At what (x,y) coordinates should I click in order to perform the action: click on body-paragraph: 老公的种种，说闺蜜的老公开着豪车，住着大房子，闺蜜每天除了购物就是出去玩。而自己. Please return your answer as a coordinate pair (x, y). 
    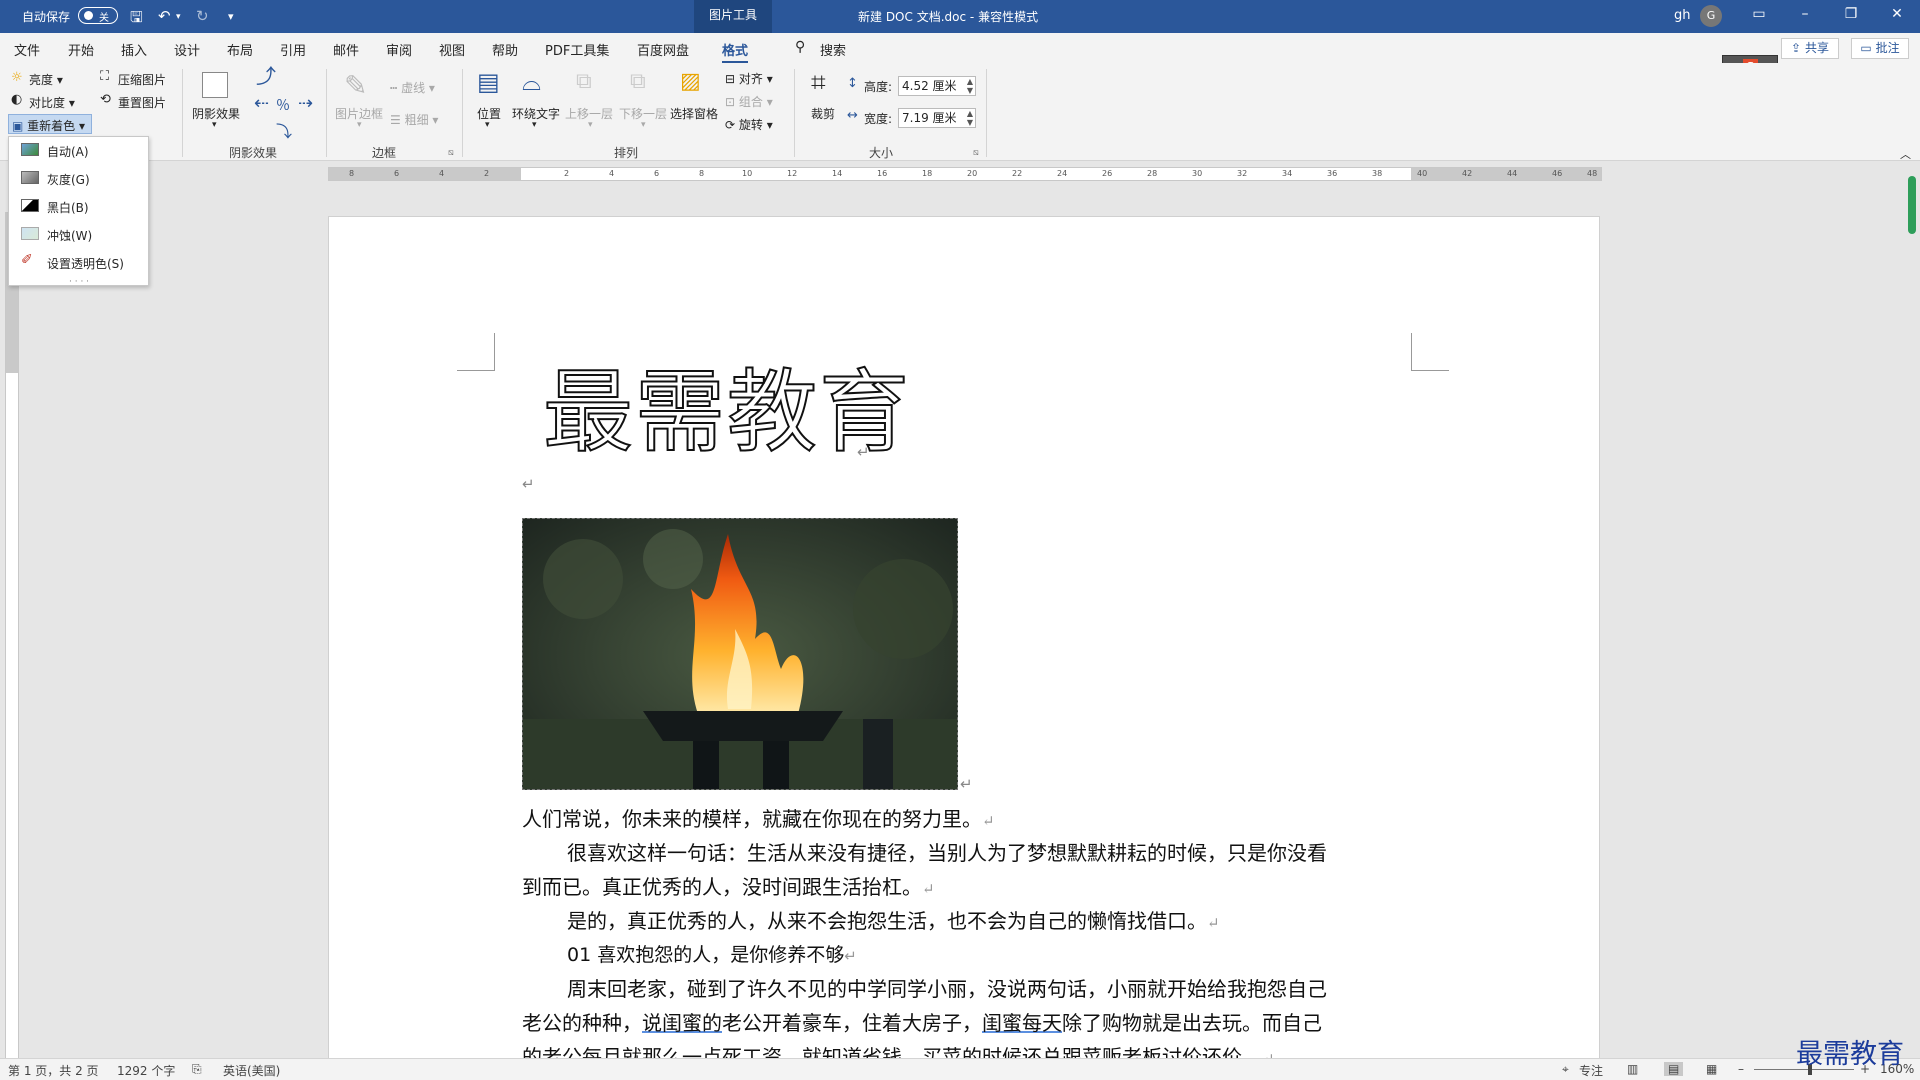
    Looking at the image, I should click on (922, 1023).